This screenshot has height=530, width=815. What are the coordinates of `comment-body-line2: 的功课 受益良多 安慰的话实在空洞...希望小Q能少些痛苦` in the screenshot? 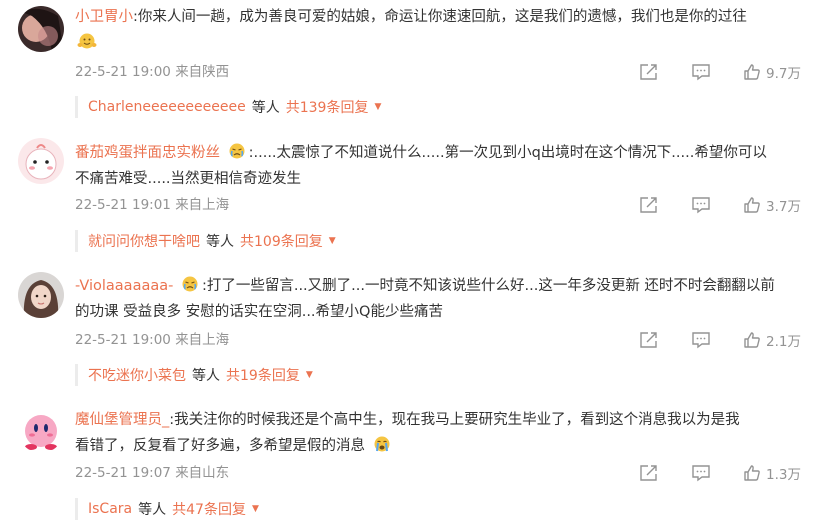 It's located at (259, 312).